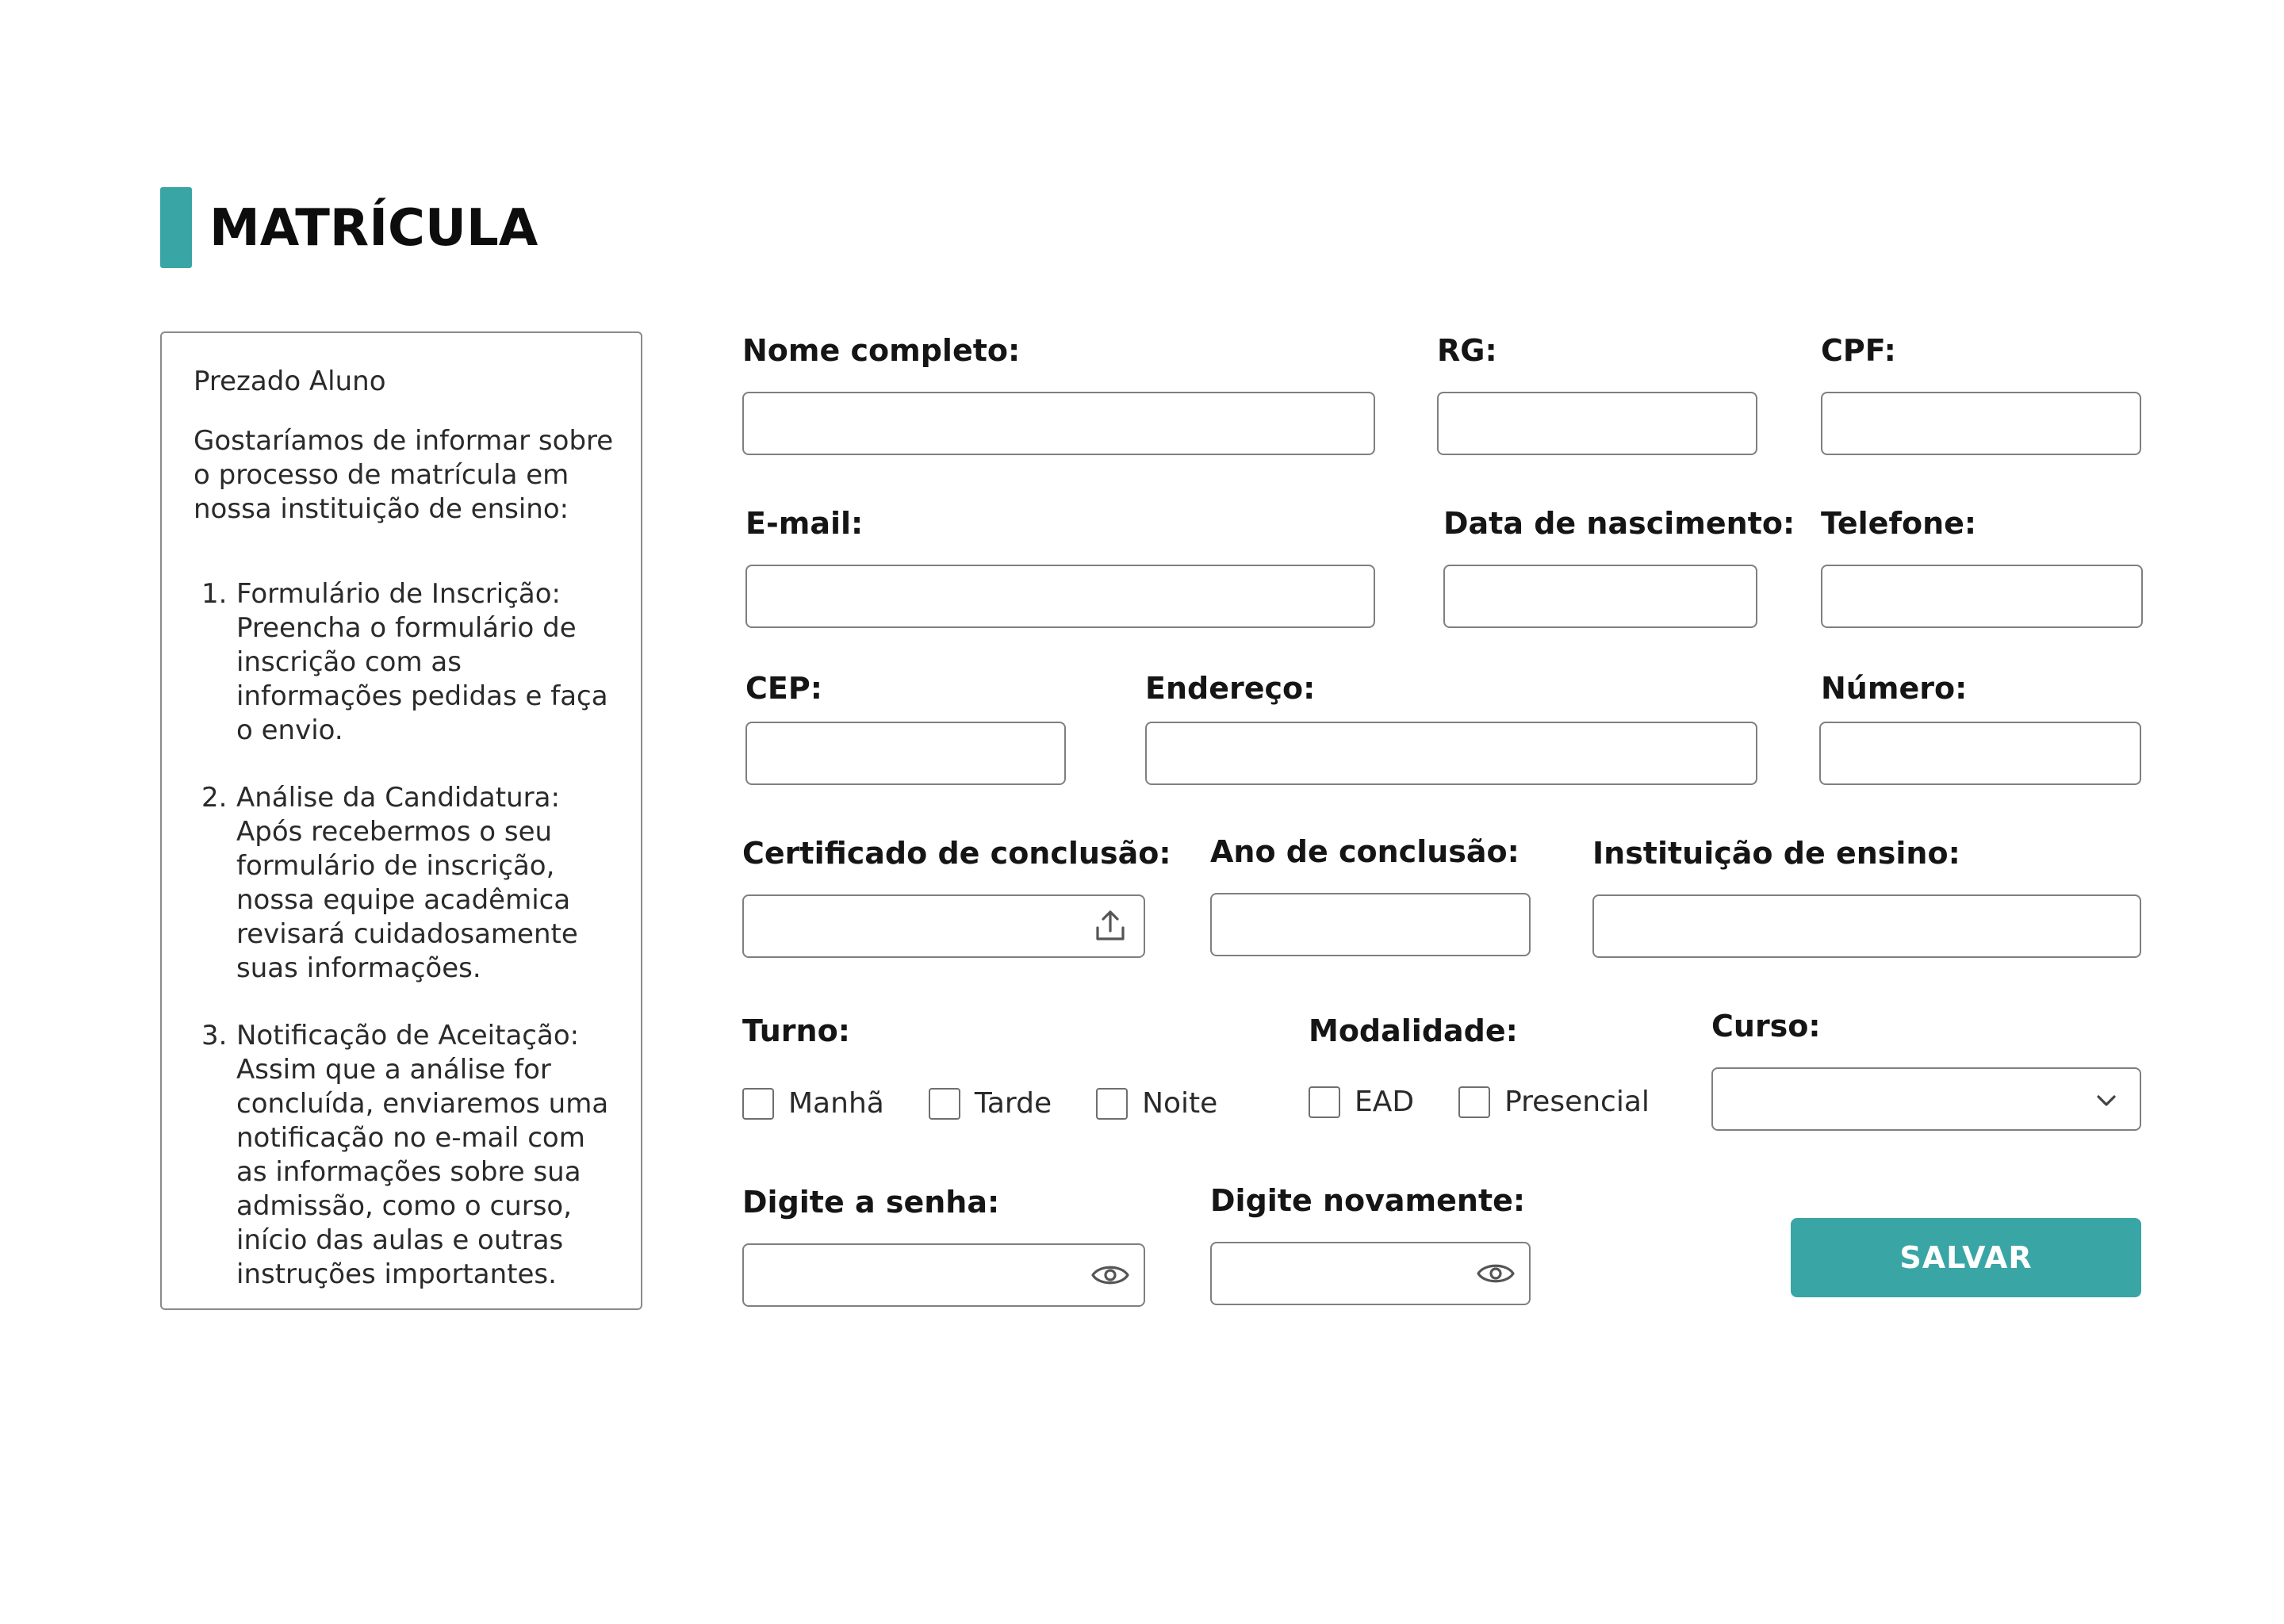  What do you see at coordinates (1982, 596) in the screenshot?
I see `telefone-input` at bounding box center [1982, 596].